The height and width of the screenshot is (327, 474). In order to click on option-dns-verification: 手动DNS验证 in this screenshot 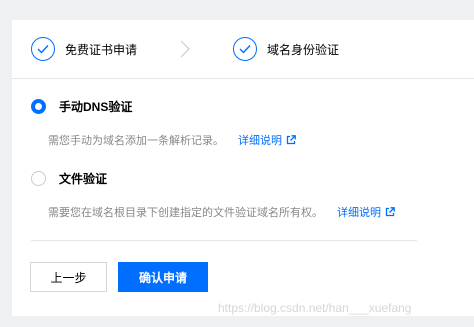, I will do `click(81, 106)`.